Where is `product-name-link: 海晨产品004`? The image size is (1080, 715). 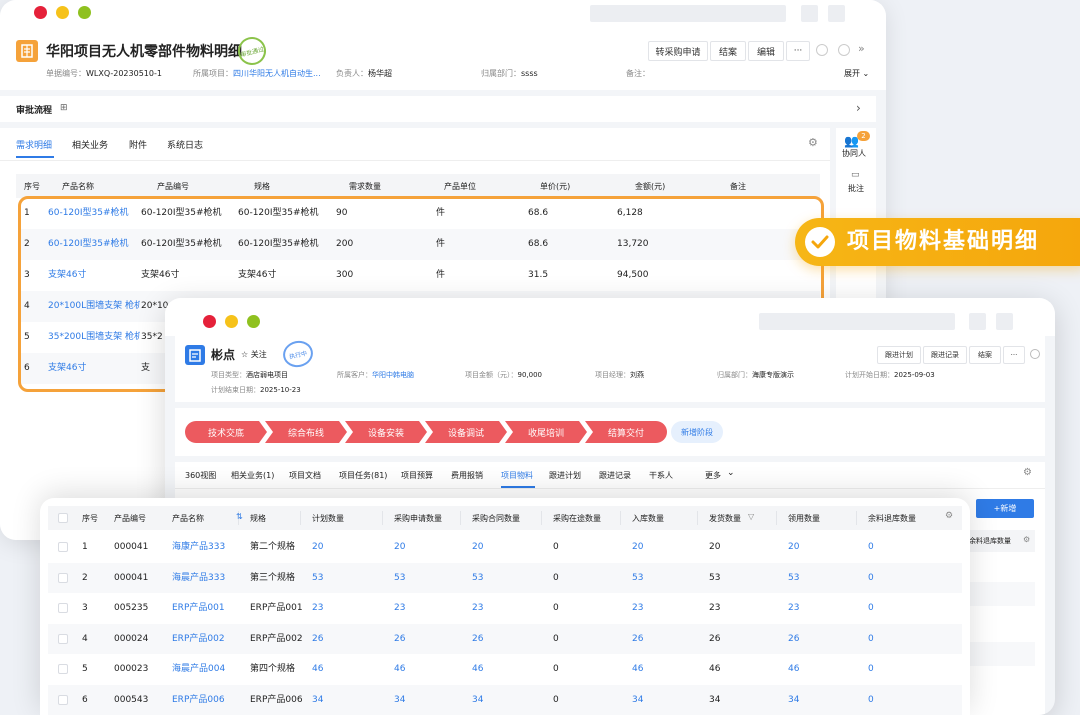
product-name-link: 海晨产品004 is located at coordinates (198, 669).